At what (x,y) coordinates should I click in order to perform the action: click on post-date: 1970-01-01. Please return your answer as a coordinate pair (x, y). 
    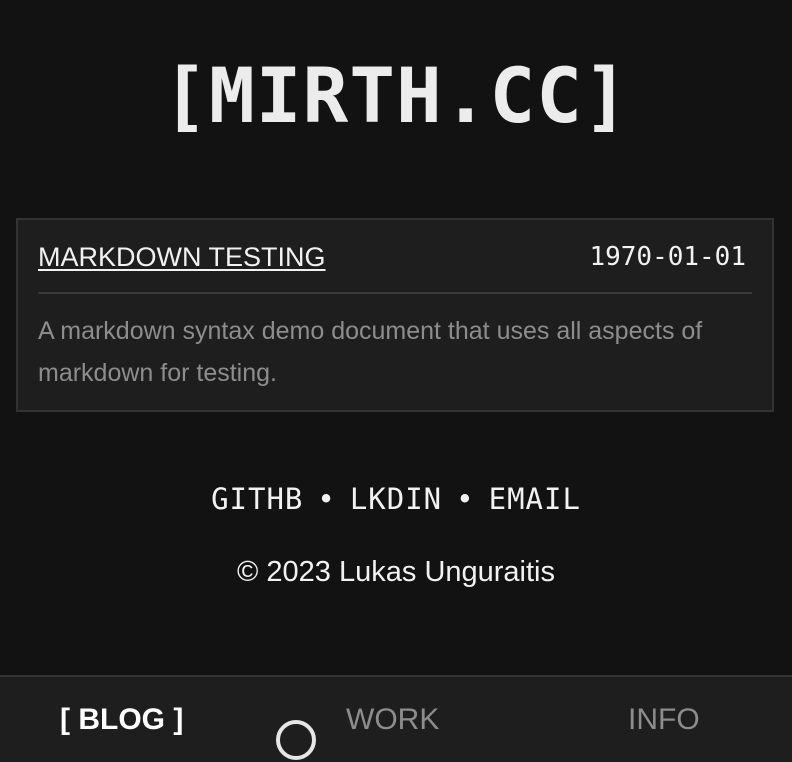
    Looking at the image, I should click on (667, 257).